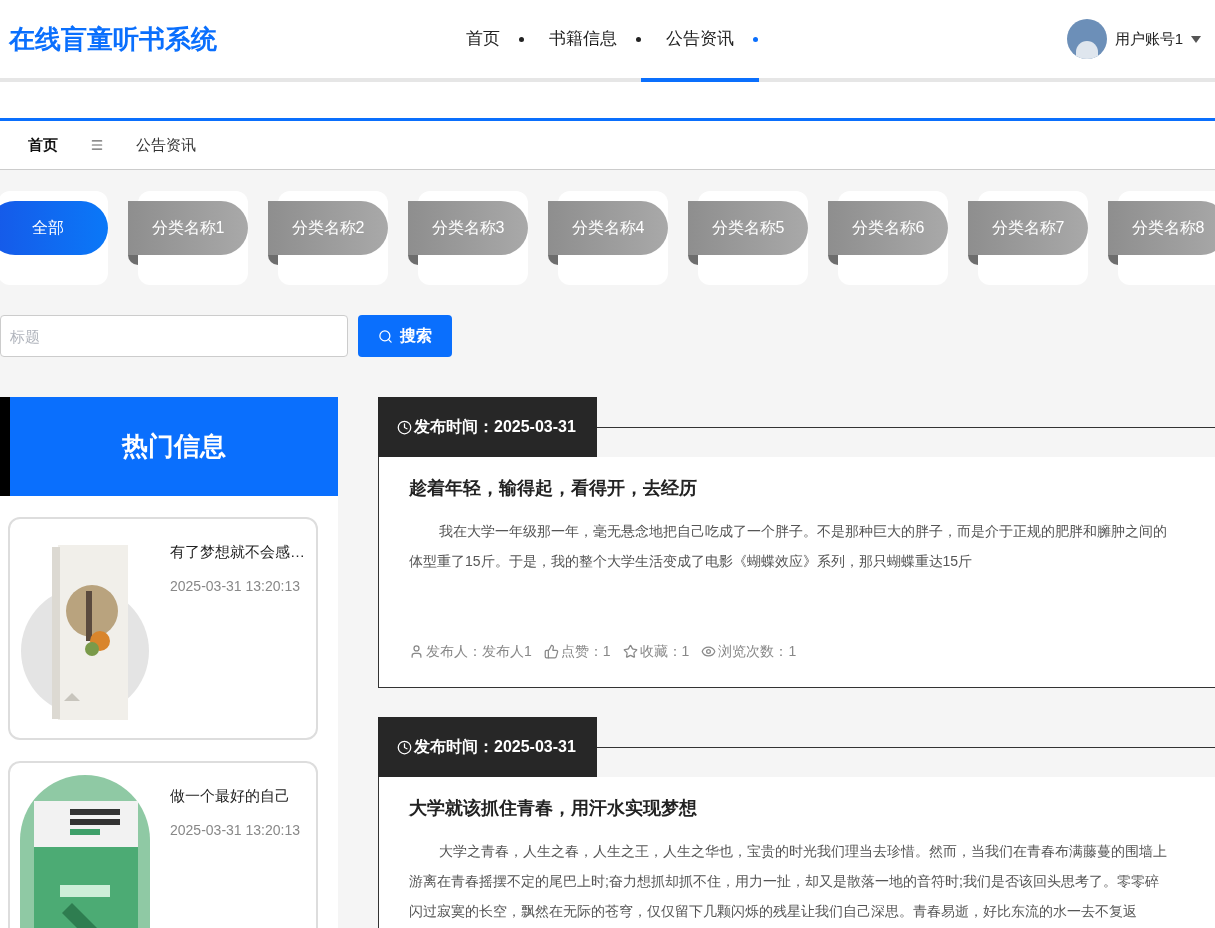 This screenshot has width=1215, height=928. I want to click on site-title: 在线盲童听书系统, so click(113, 39).